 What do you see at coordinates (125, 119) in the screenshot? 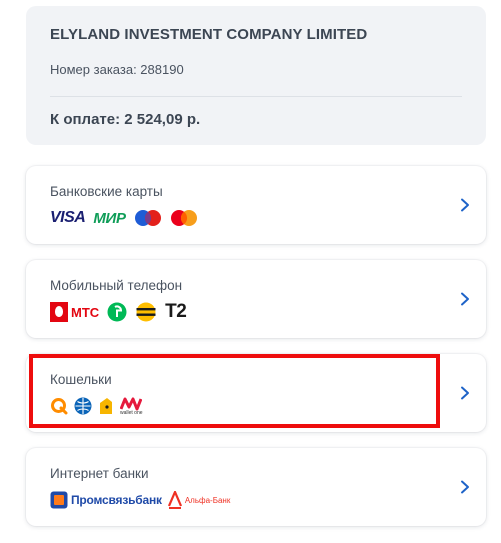
I see `amount-to-pay: К оплате: 2 524,09 р.` at bounding box center [125, 119].